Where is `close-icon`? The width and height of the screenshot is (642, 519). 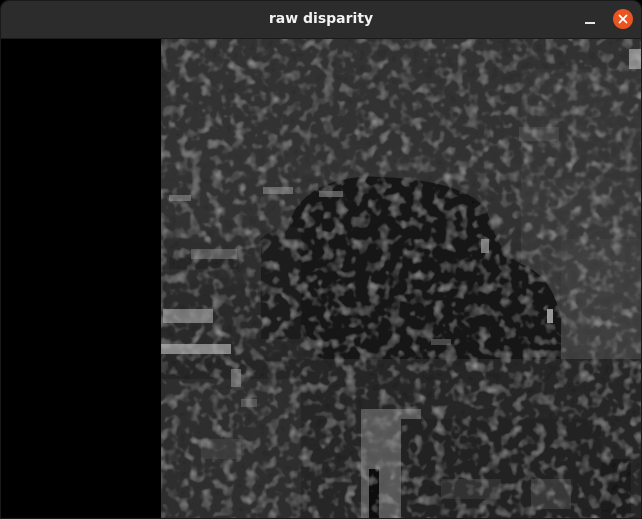
close-icon is located at coordinates (623, 19).